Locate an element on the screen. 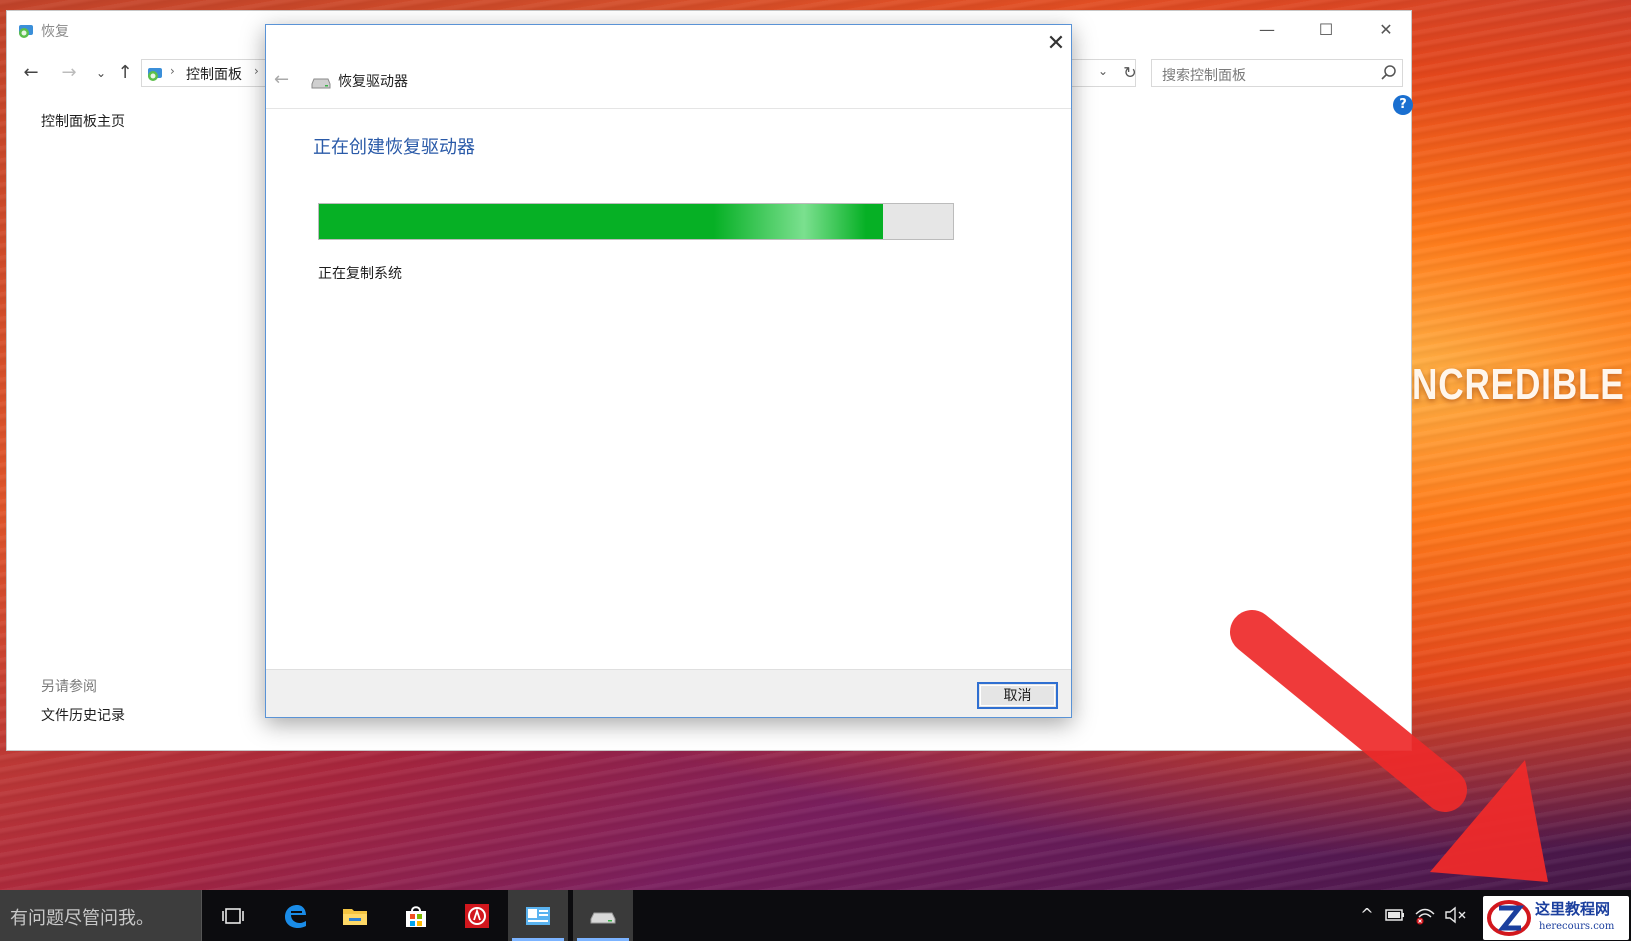  forward-arrow-icon: → is located at coordinates (69, 73).